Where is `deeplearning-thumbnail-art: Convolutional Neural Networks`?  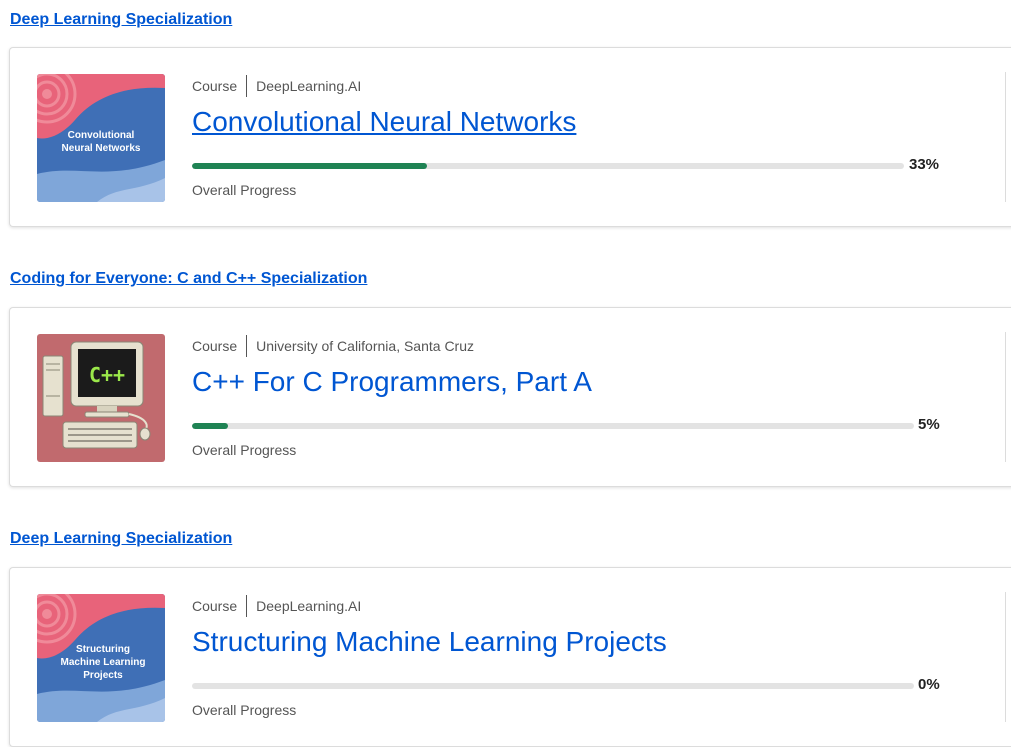 deeplearning-thumbnail-art: Convolutional Neural Networks is located at coordinates (101, 138).